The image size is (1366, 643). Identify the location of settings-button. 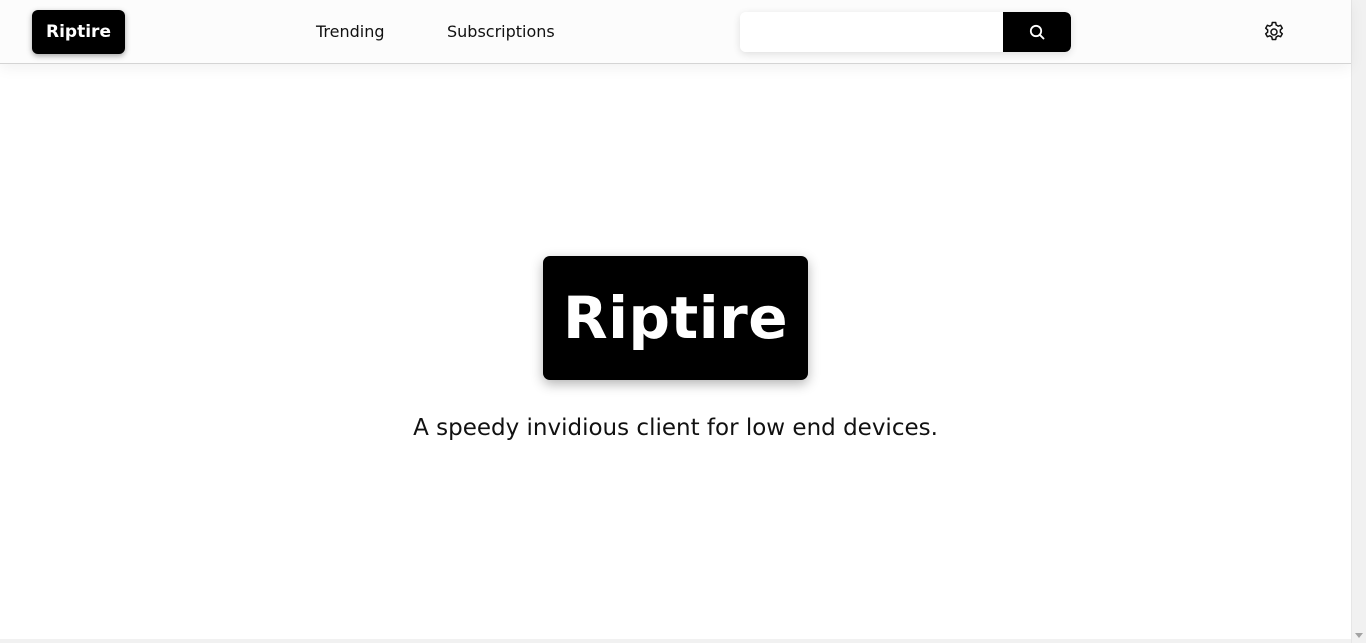
(1274, 32).